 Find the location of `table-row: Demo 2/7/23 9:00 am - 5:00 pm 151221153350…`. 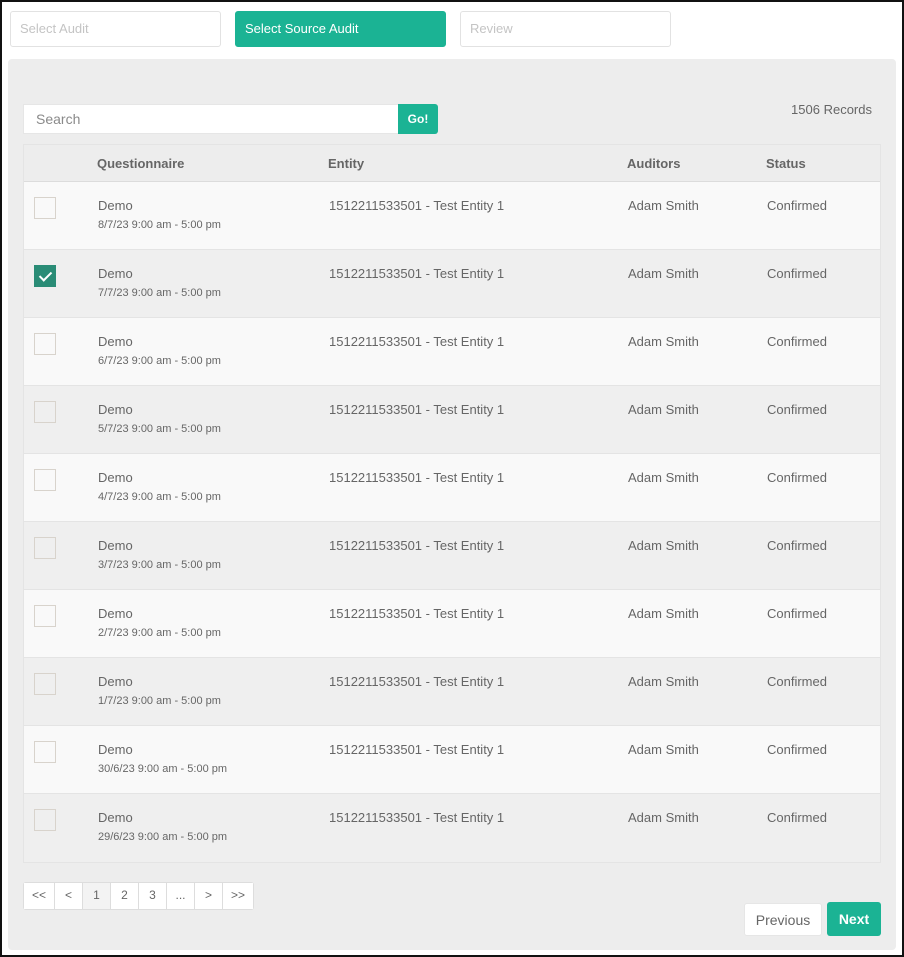

table-row: Demo 2/7/23 9:00 am - 5:00 pm 151221153350… is located at coordinates (452, 624).